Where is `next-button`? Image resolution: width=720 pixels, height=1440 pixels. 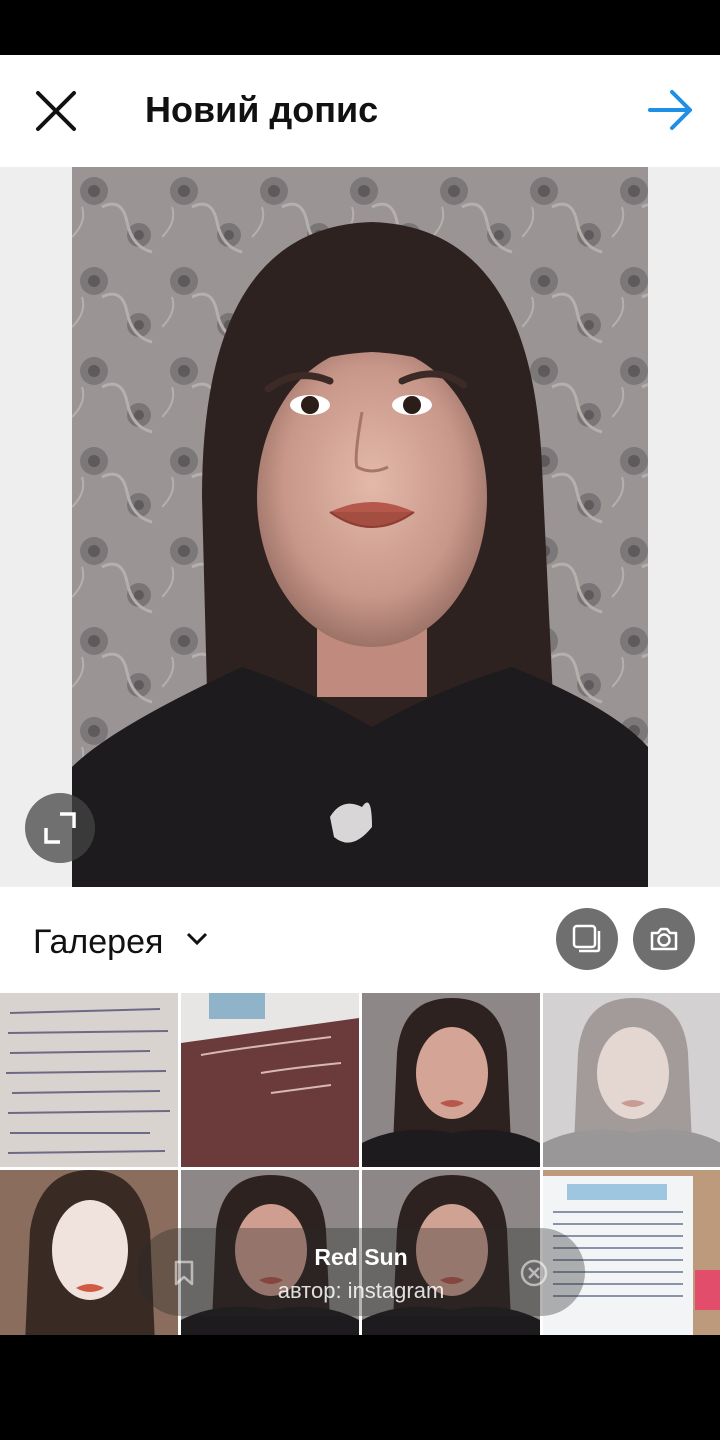 next-button is located at coordinates (671, 110).